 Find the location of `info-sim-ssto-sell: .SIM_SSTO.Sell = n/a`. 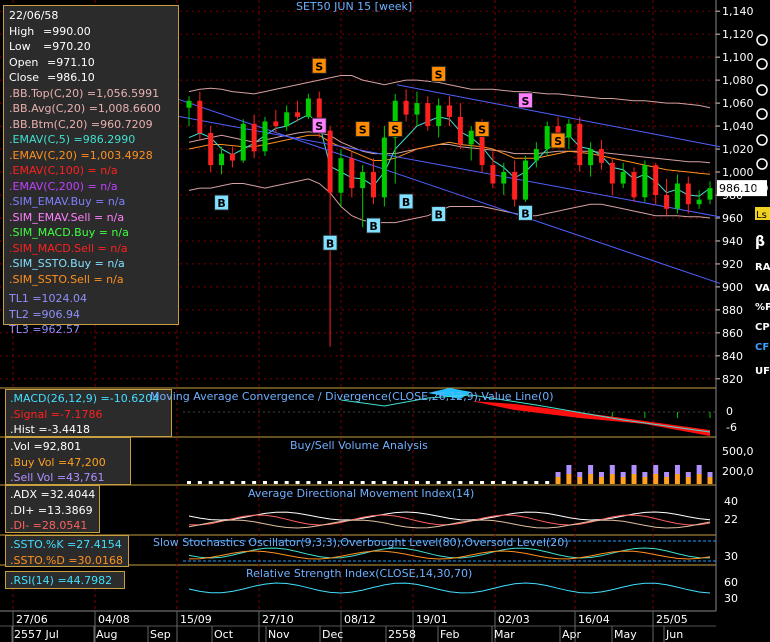

info-sim-ssto-sell: .SIM_SSTO.Sell = n/a is located at coordinates (66, 279).